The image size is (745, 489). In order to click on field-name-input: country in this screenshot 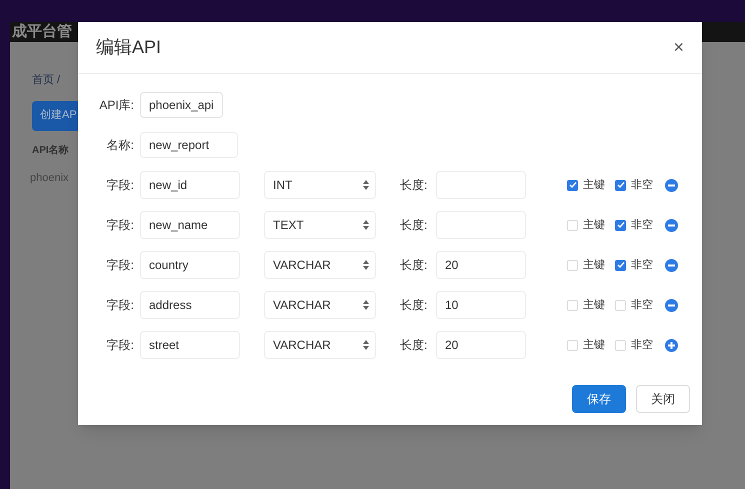, I will do `click(190, 265)`.